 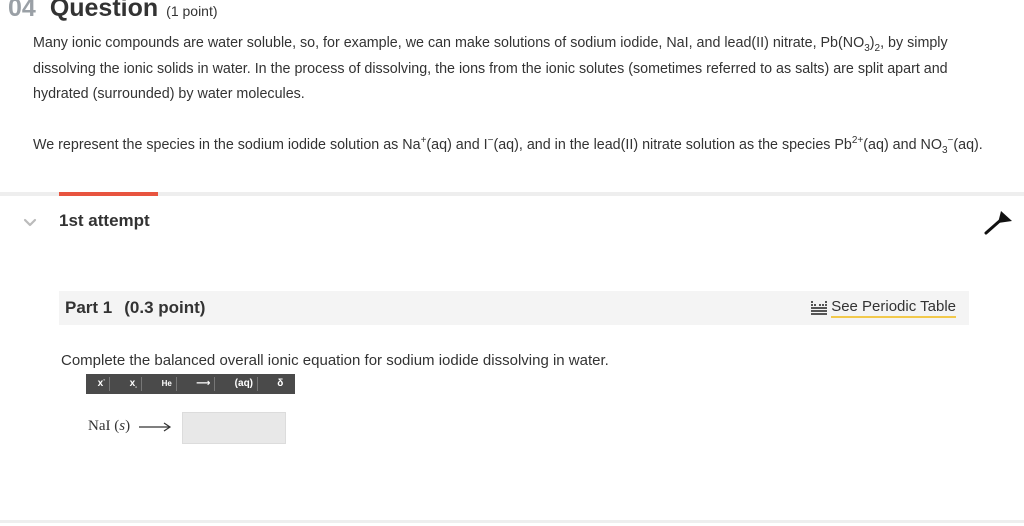 What do you see at coordinates (234, 428) in the screenshot?
I see `answer-input` at bounding box center [234, 428].